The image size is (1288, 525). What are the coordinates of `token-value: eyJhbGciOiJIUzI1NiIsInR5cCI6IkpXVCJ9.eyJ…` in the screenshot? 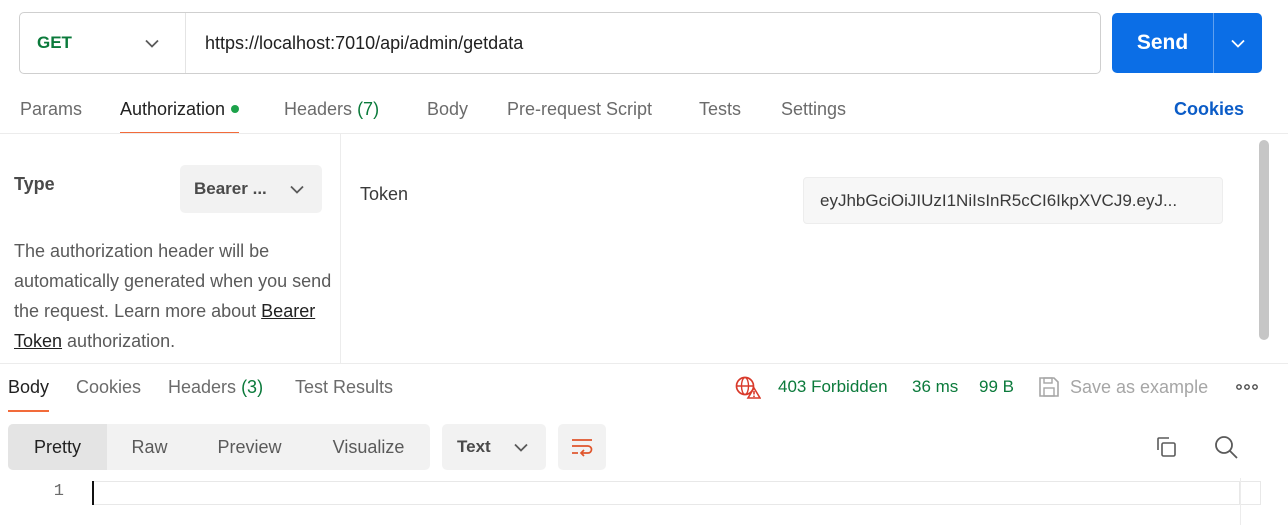 It's located at (999, 200).